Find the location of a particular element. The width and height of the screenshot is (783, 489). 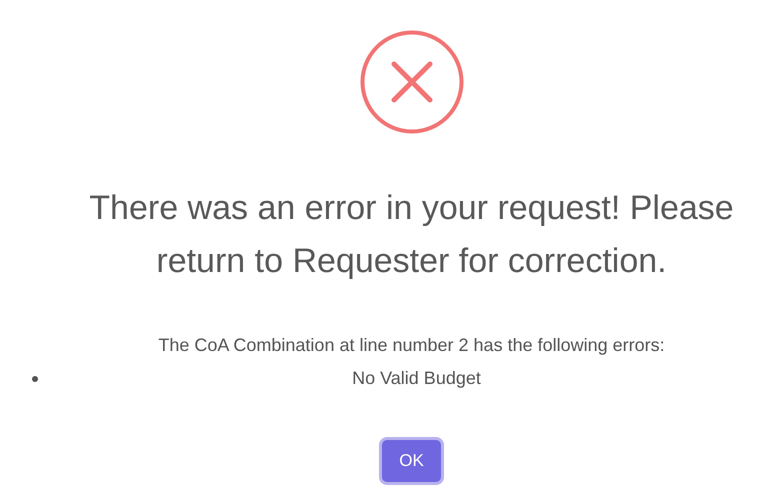

ok-button: OK is located at coordinates (411, 461).